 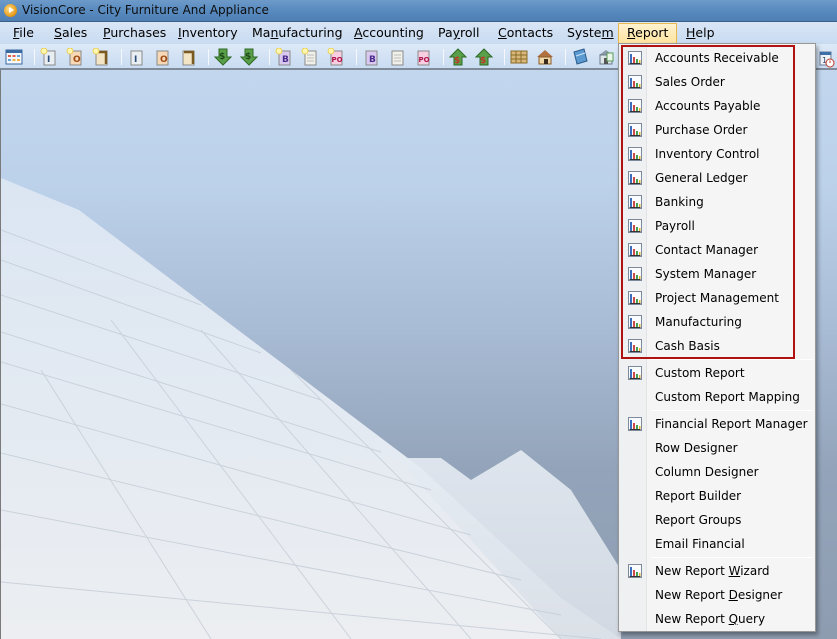 I want to click on order-icon: O, so click(x=162, y=57).